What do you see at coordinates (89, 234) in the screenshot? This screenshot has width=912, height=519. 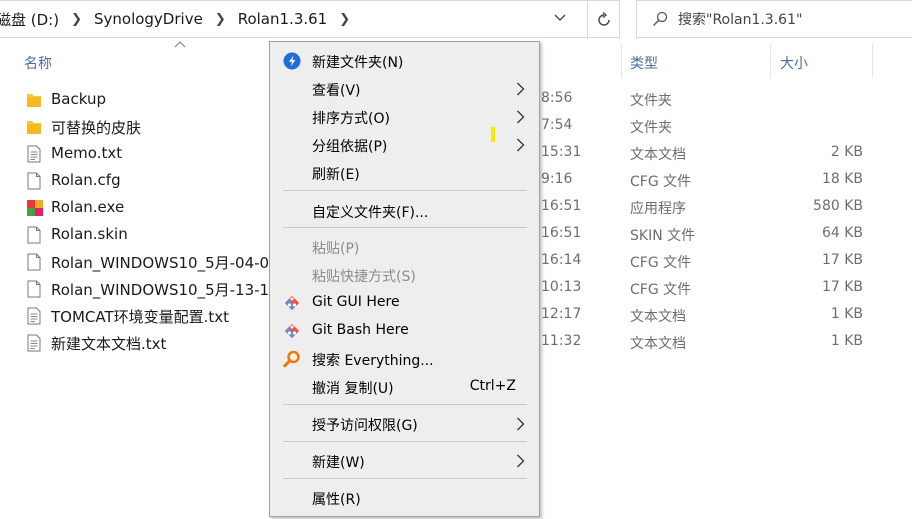 I see `file-name: Rolan.skin` at bounding box center [89, 234].